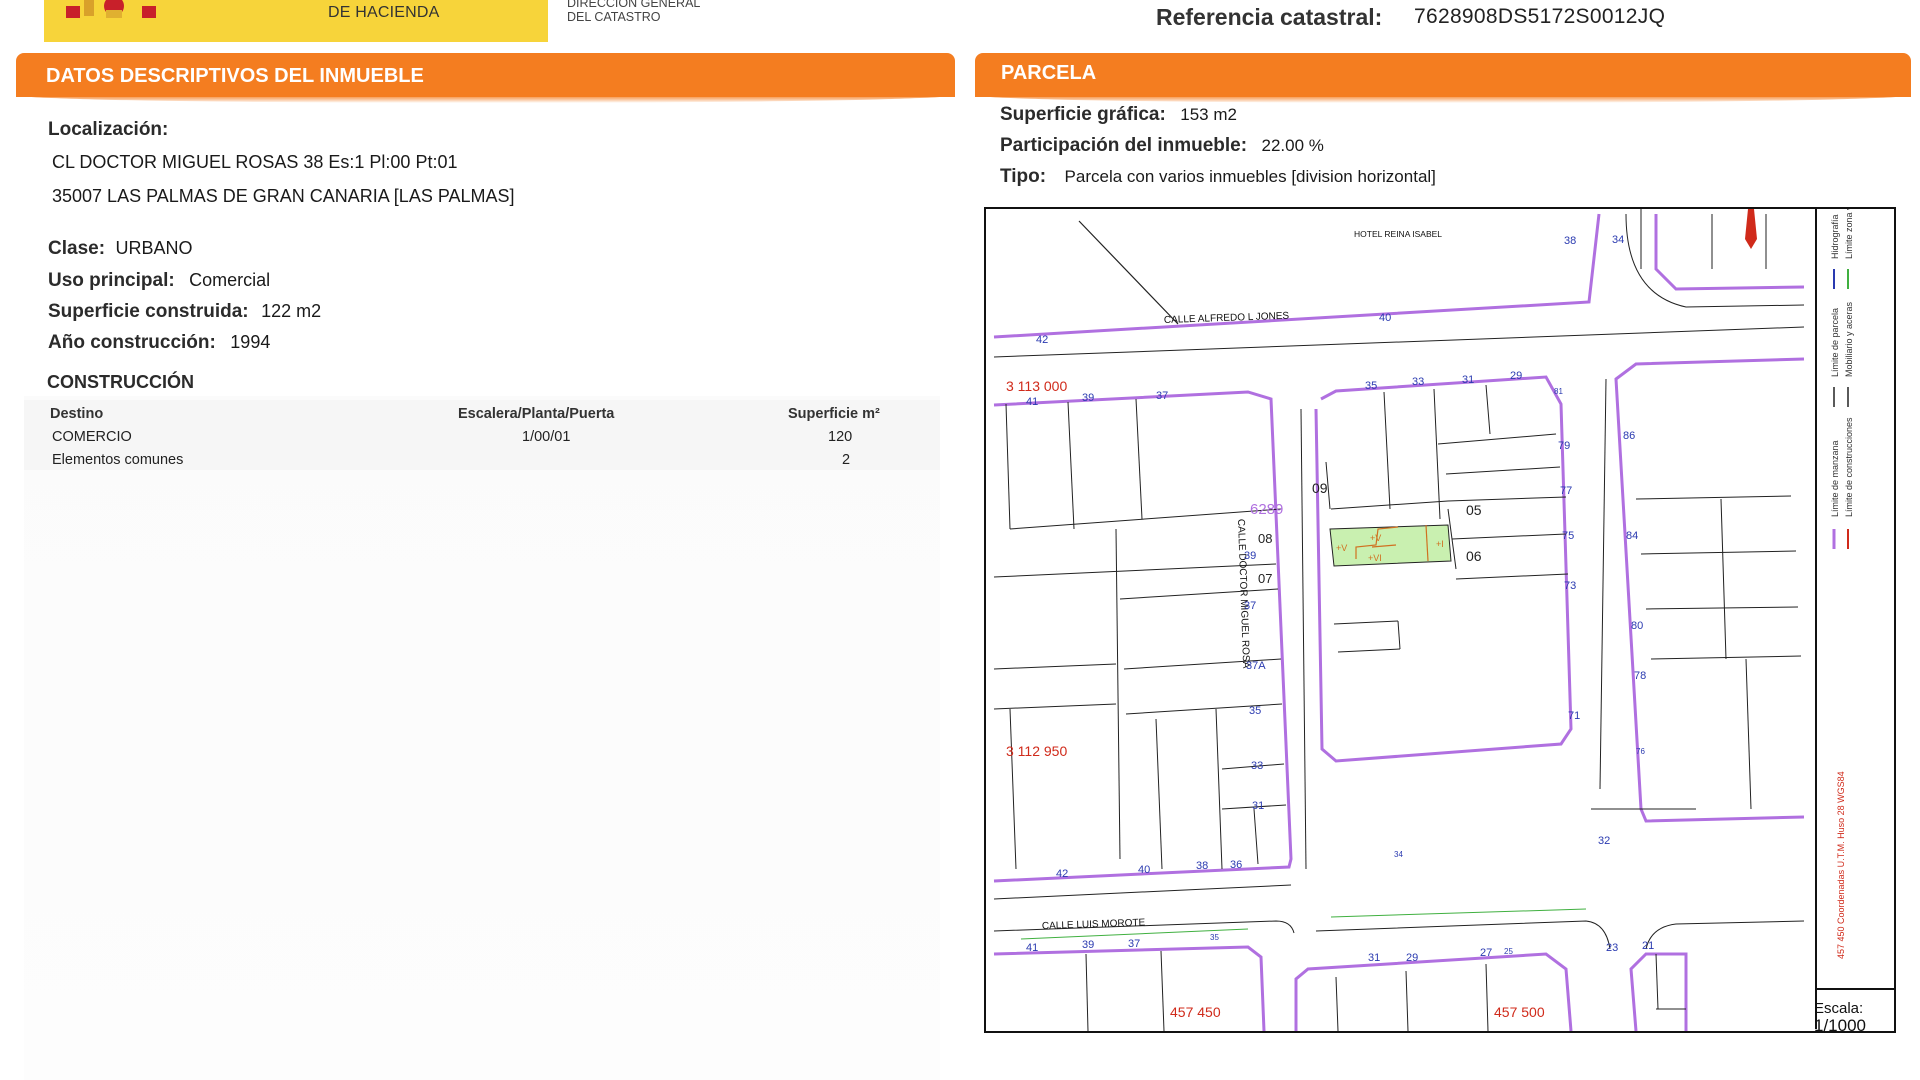 Image resolution: width=1920 pixels, height=1080 pixels. What do you see at coordinates (1835, 478) in the screenshot?
I see `legend-limite-manzana: Límite de manzana` at bounding box center [1835, 478].